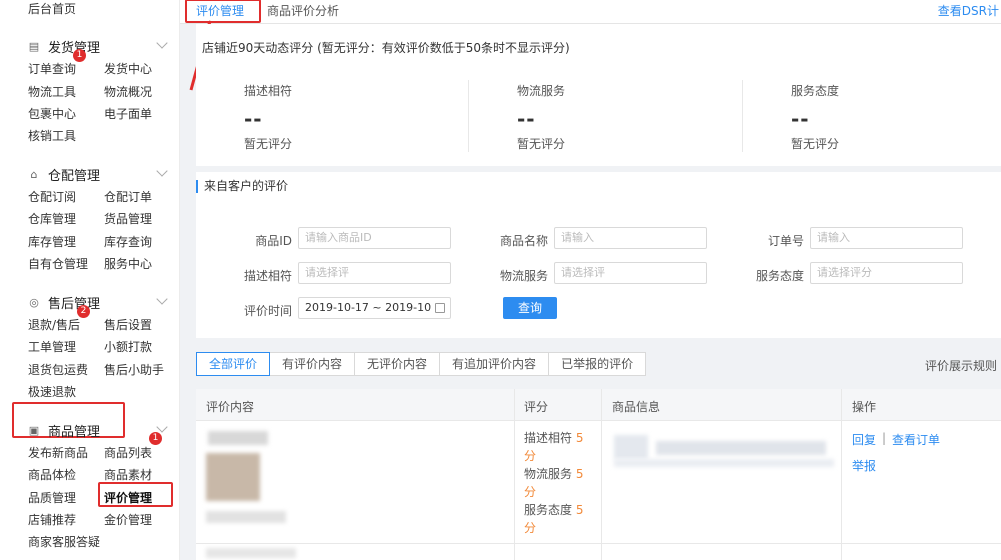 The image size is (1001, 560). What do you see at coordinates (530, 308) in the screenshot?
I see `query-button: 查询` at bounding box center [530, 308].